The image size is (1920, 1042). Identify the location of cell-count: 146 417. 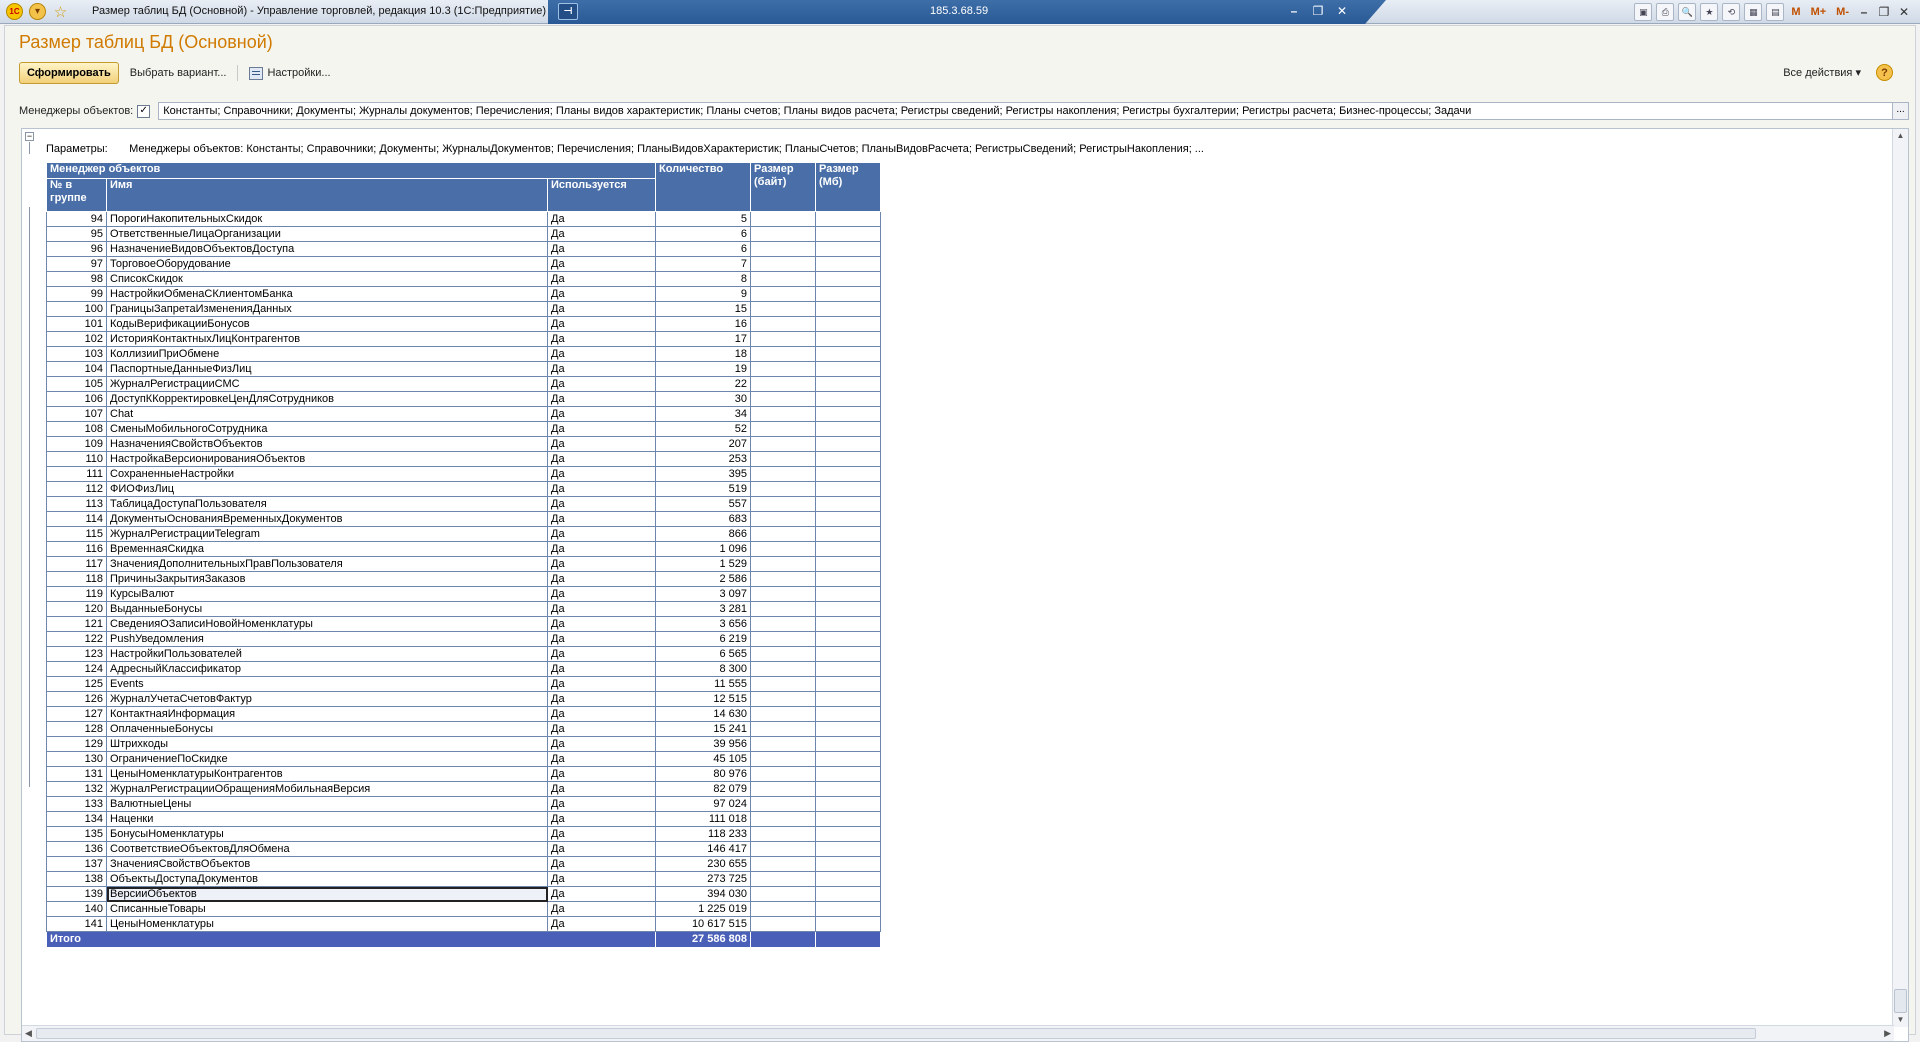
(703, 849).